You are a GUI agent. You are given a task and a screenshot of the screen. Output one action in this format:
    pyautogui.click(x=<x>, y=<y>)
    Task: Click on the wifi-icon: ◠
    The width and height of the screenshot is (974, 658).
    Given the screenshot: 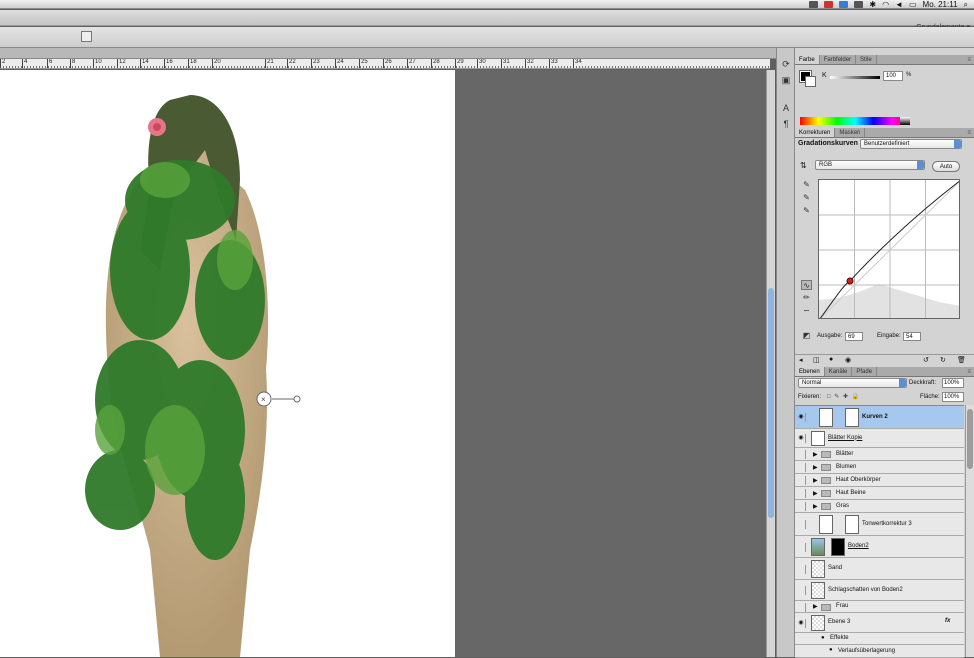 What is the action you would take?
    pyautogui.click(x=885, y=4)
    